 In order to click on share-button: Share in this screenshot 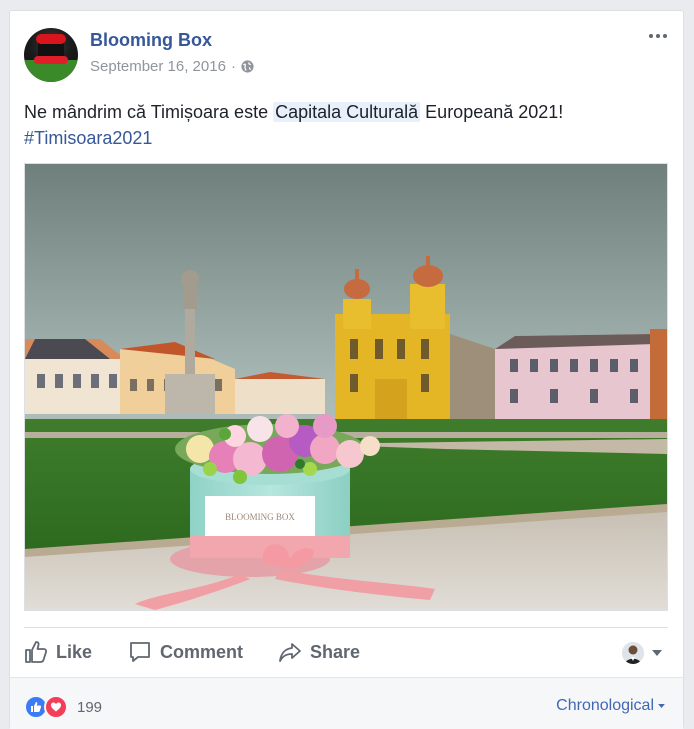, I will do `click(319, 652)`.